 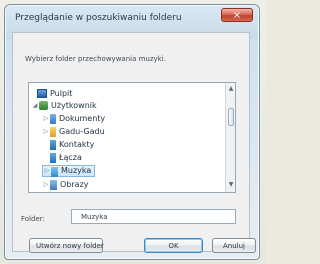 I want to click on tree-item-pulpit: Pulpit, so click(x=54, y=94).